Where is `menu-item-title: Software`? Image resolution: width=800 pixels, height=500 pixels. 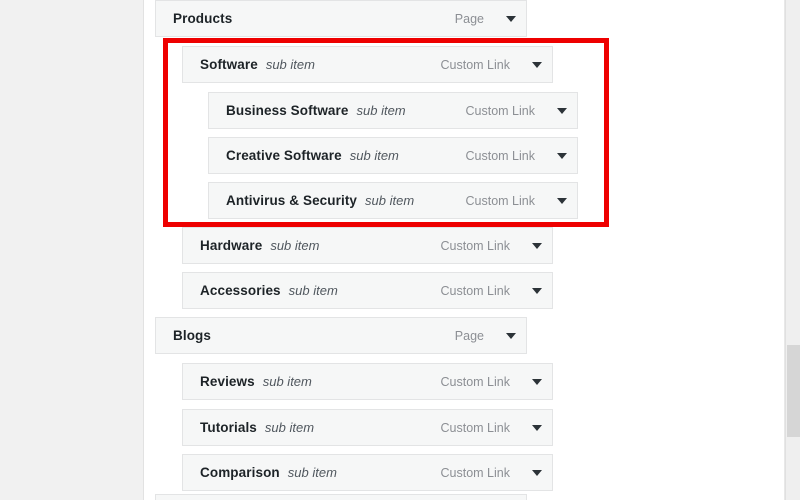 menu-item-title: Software is located at coordinates (229, 64).